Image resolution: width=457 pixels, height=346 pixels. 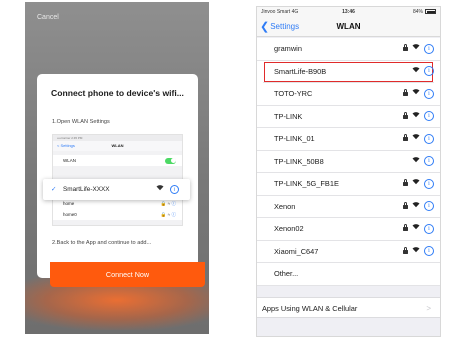 I want to click on cancel-link: Cancel, so click(x=48, y=17).